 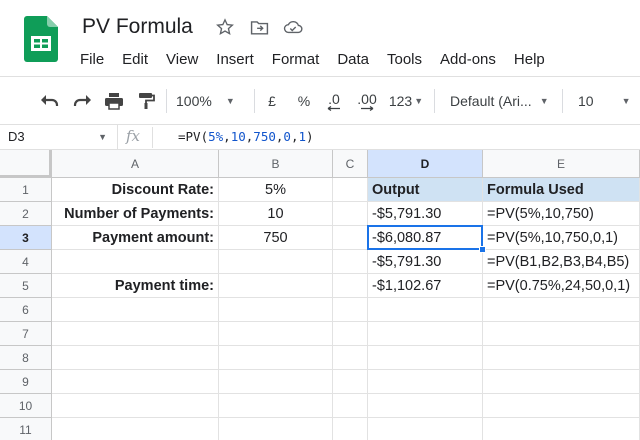 I want to click on cell-a8, so click(x=135, y=358).